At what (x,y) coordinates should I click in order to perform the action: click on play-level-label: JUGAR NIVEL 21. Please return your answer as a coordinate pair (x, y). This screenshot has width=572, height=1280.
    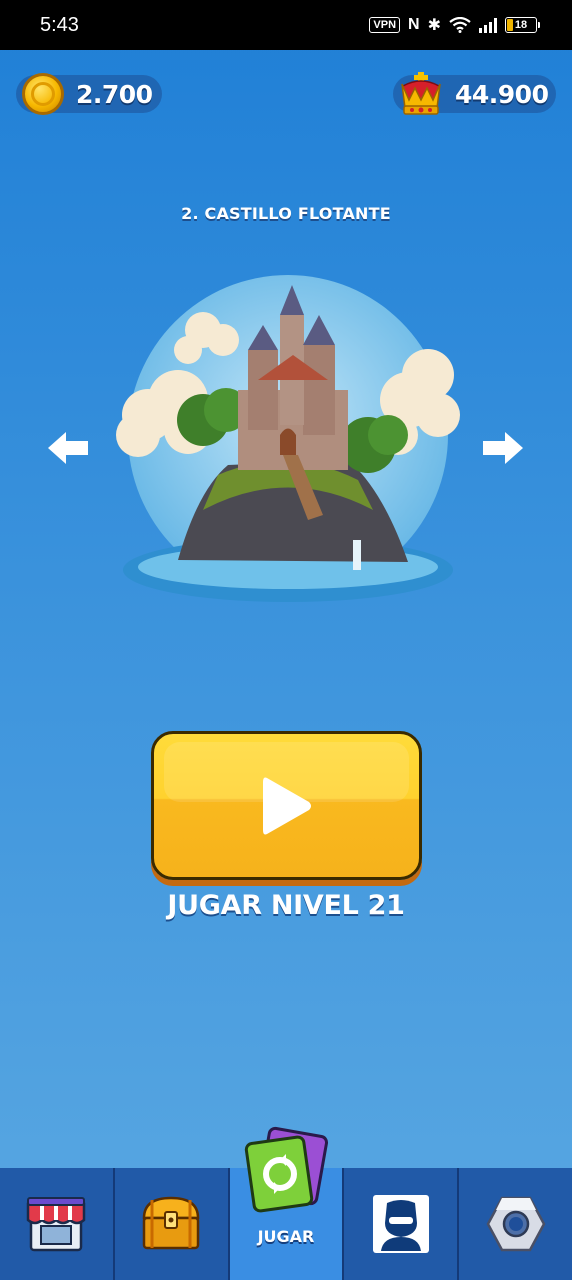
    Looking at the image, I should click on (286, 905).